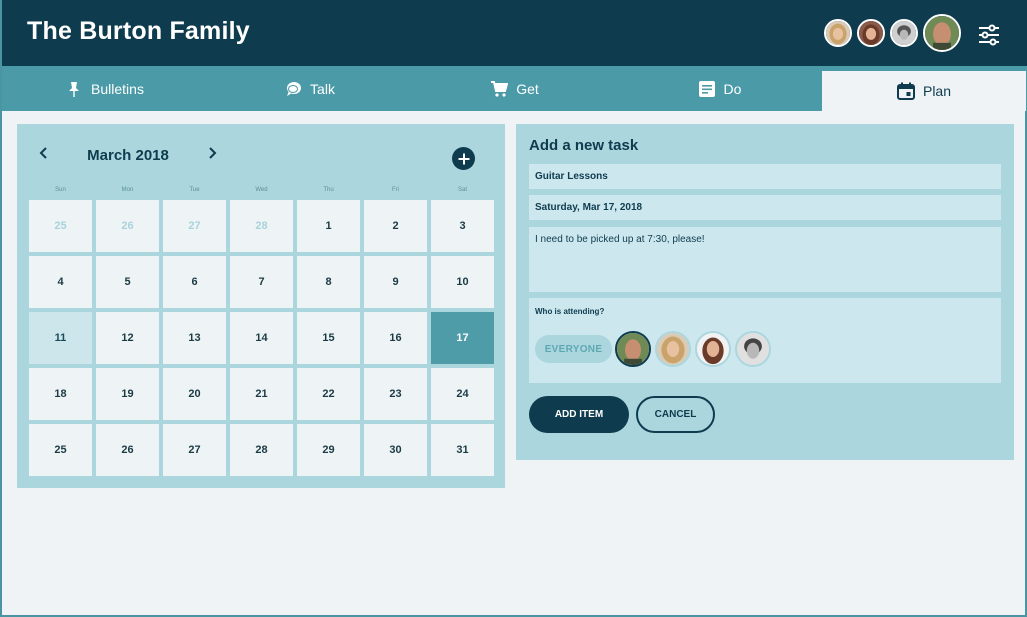 The width and height of the screenshot is (1027, 617). Describe the element at coordinates (127, 190) in the screenshot. I see `weekday-header: Mon` at that location.